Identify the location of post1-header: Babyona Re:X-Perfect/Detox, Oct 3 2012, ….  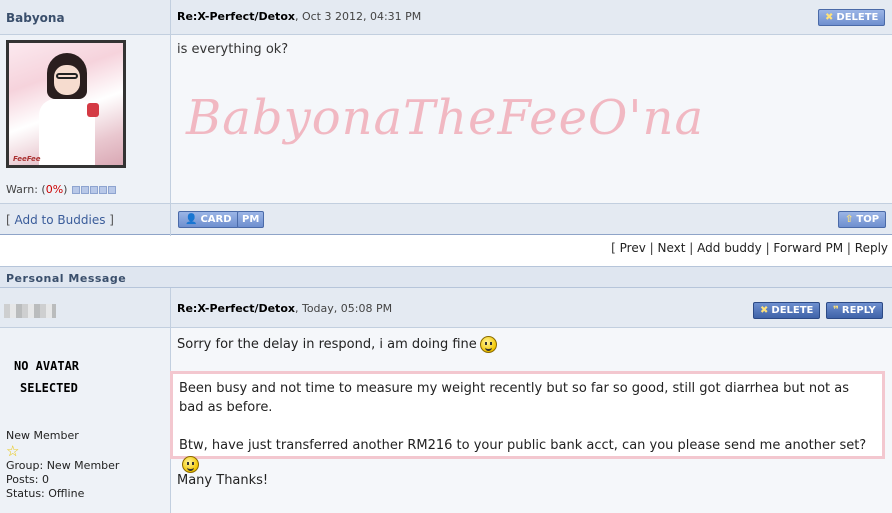
(446, 17).